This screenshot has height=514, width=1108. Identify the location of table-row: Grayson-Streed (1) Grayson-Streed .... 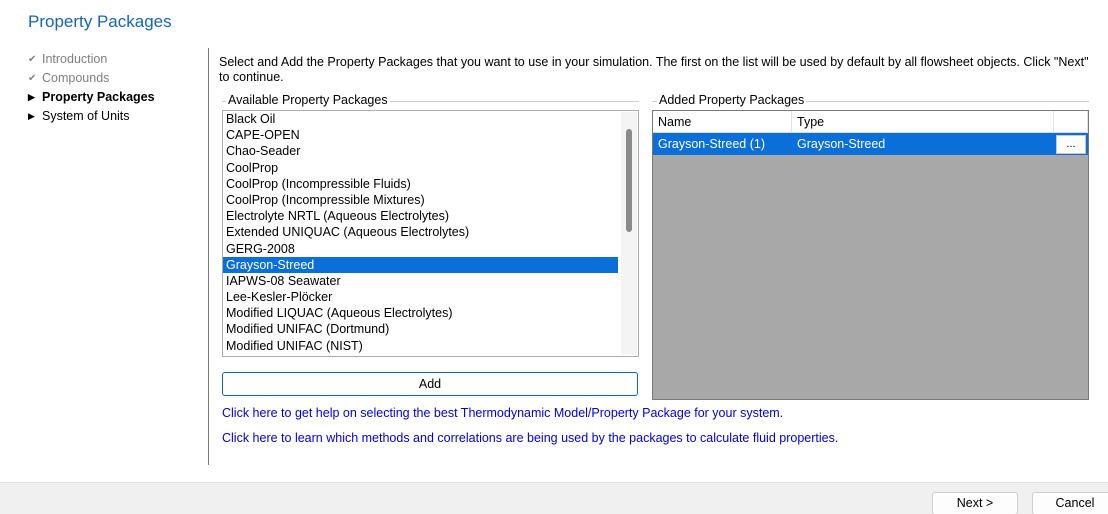
(870, 144).